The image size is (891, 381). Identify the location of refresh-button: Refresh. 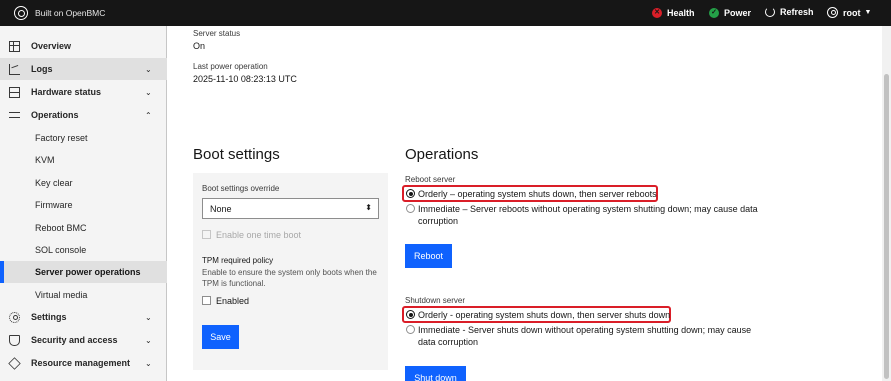
(789, 12).